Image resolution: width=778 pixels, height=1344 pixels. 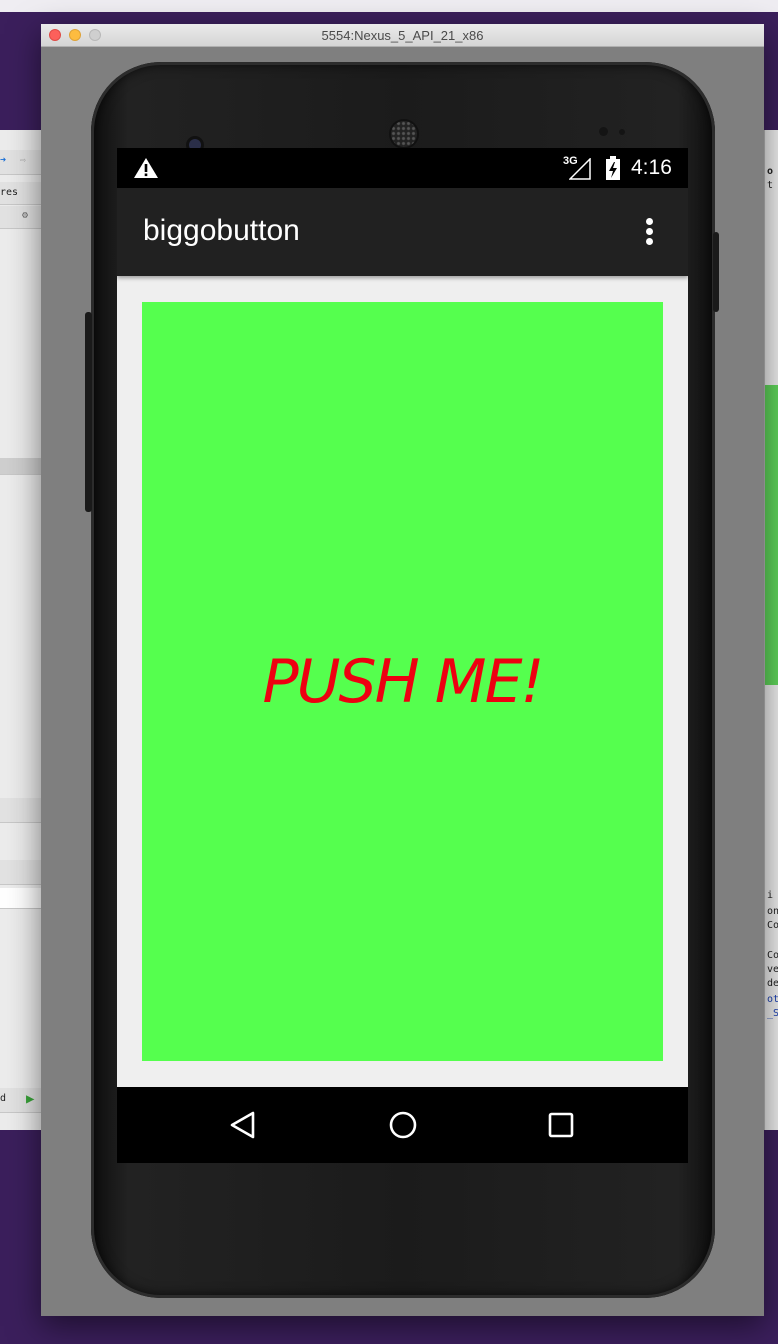 What do you see at coordinates (402, 168) in the screenshot?
I see `status-bar: 3G 4:16` at bounding box center [402, 168].